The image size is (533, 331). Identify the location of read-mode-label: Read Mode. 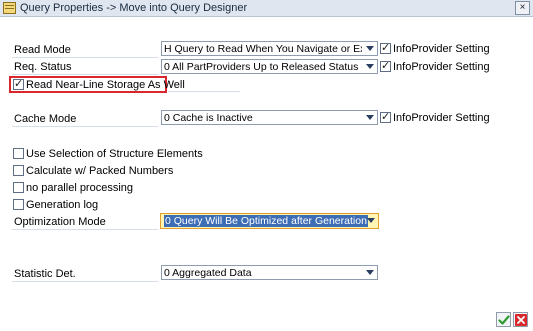
(42, 50).